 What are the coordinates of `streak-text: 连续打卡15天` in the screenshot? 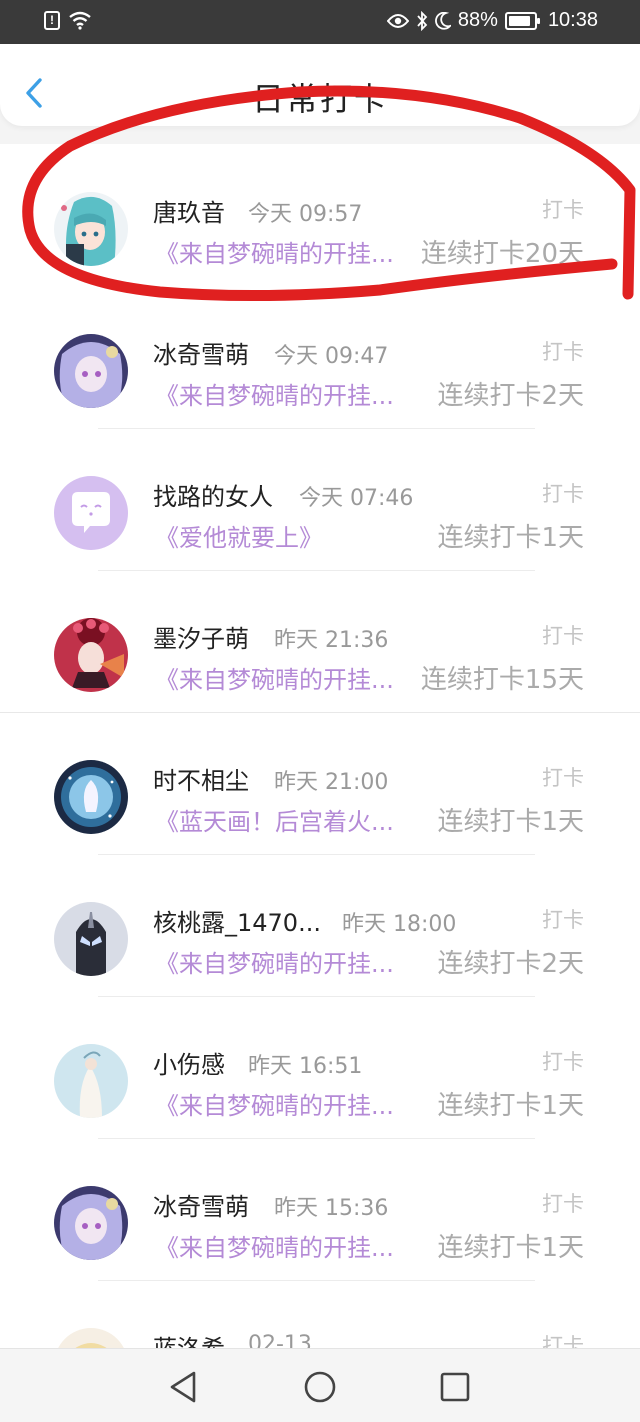 It's located at (502, 680).